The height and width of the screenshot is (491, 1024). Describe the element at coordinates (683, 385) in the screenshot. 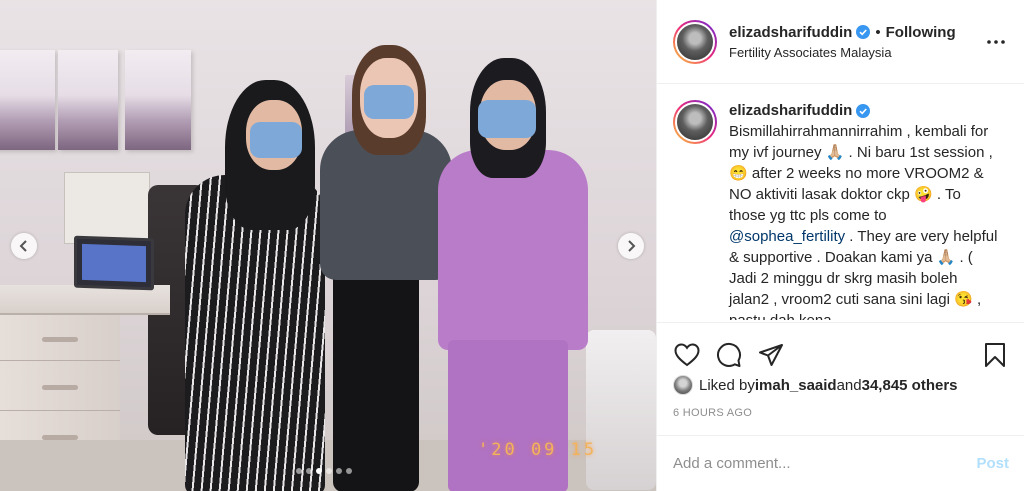

I see `liker-avatar` at that location.